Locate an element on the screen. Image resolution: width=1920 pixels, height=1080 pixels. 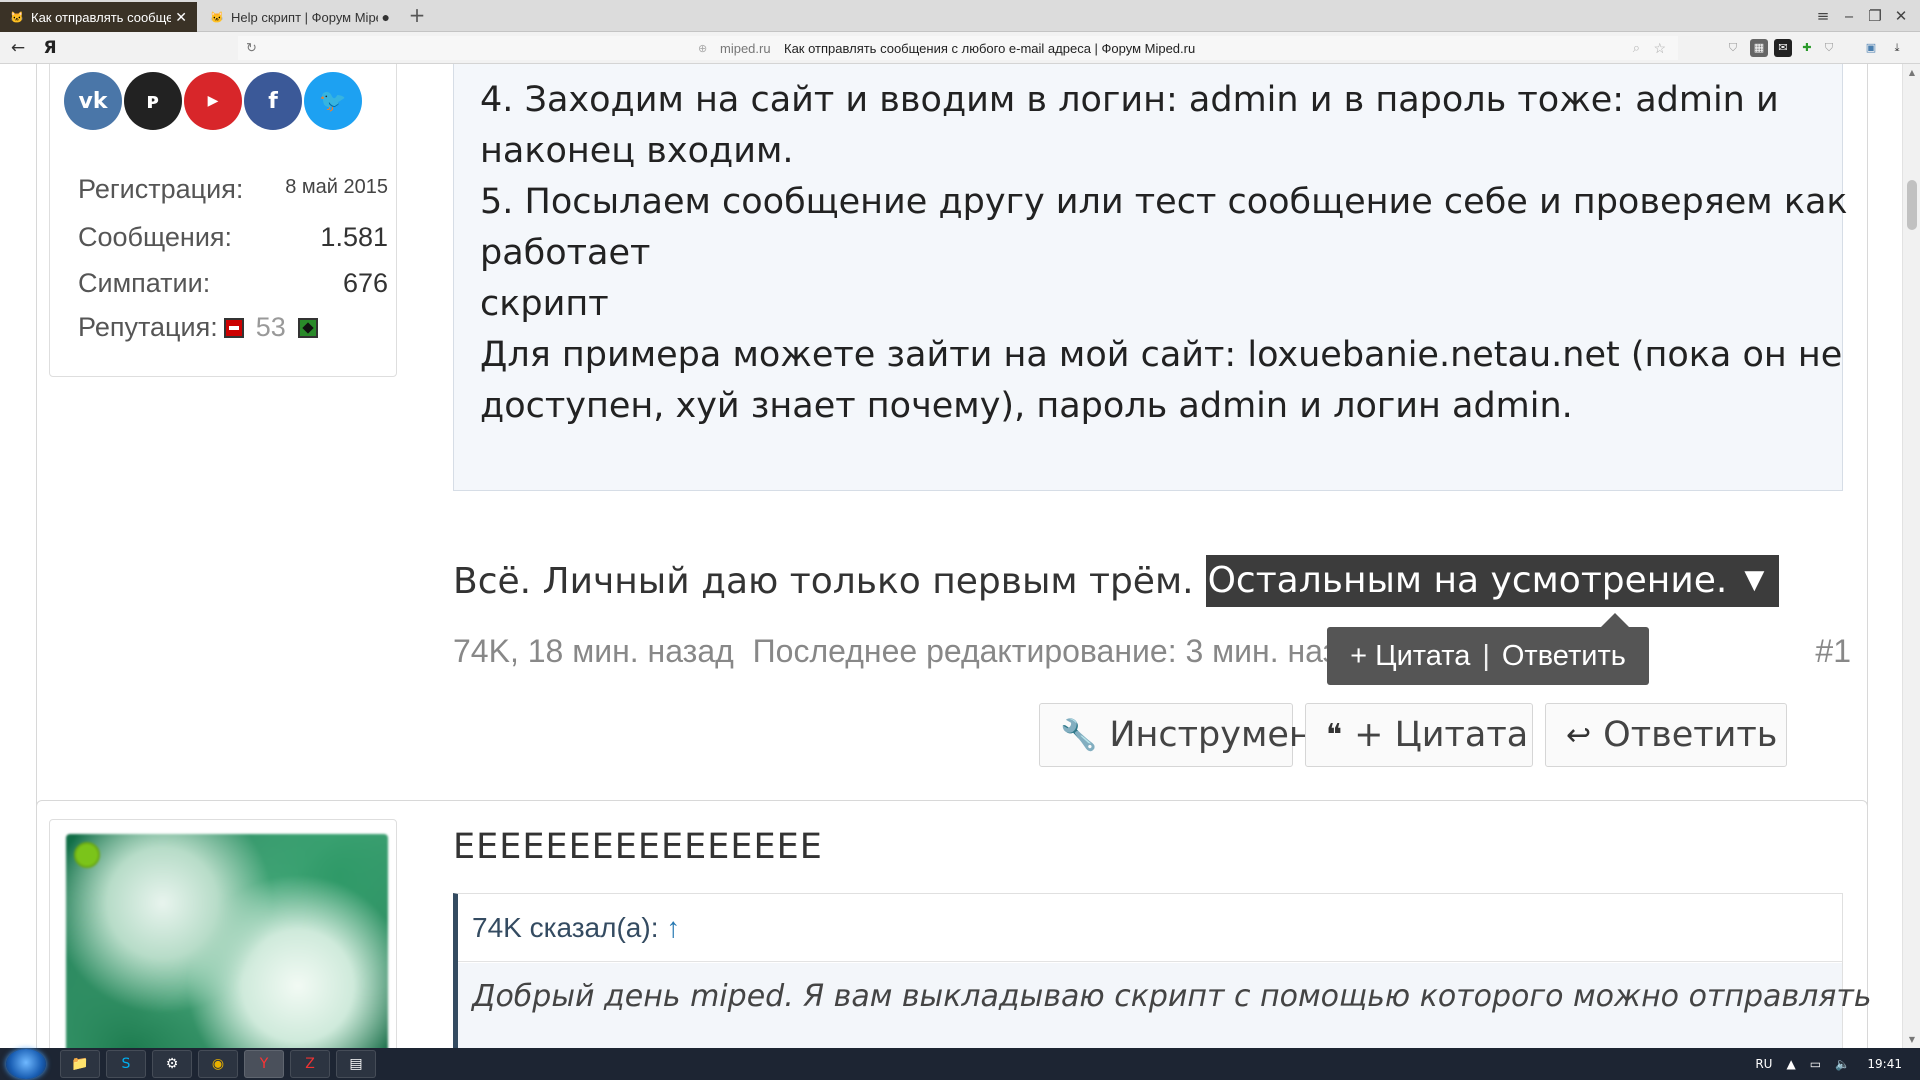
yandex-button: Я is located at coordinates (50, 48).